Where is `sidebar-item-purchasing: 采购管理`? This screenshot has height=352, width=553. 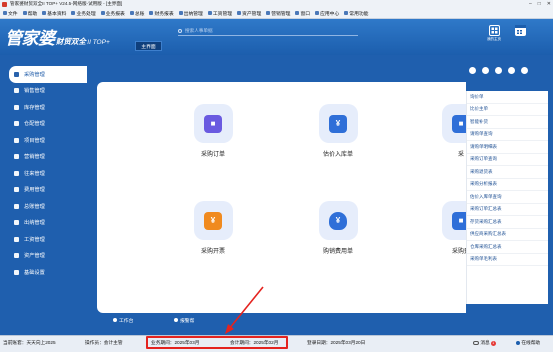
sidebar-item-purchasing: 采购管理 is located at coordinates (48, 74).